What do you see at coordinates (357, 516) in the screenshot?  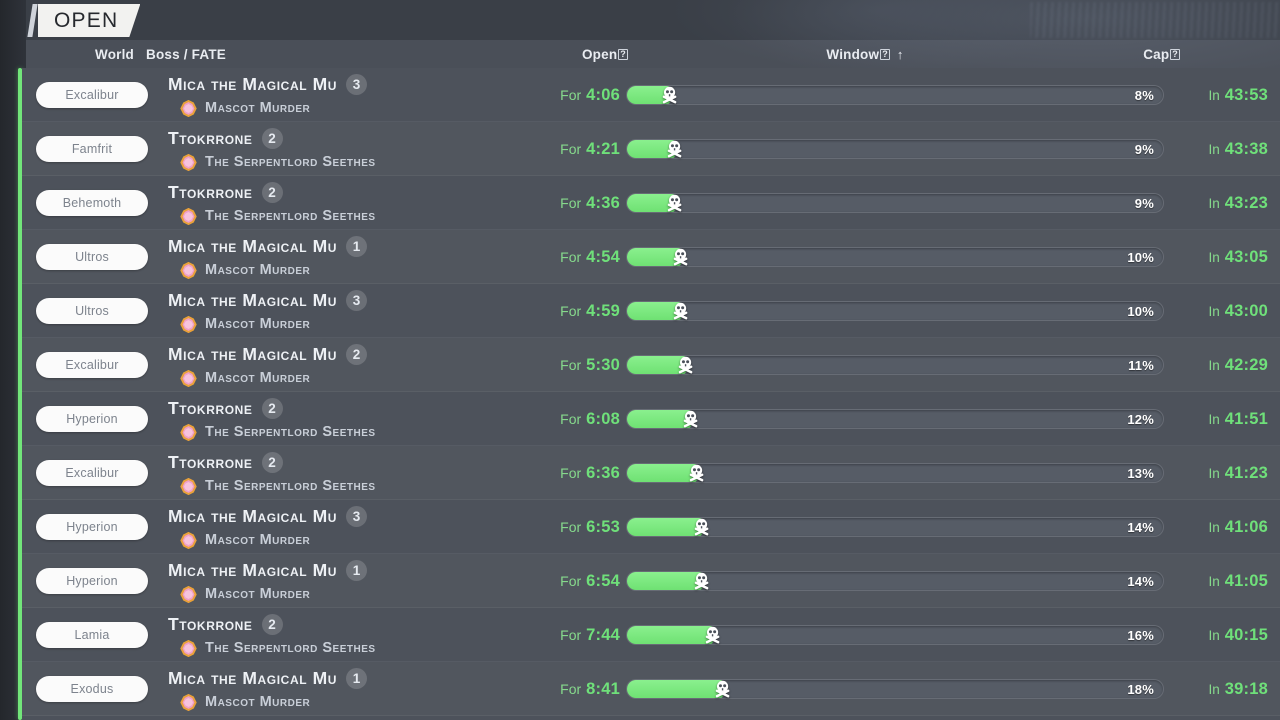 I see `rank-badge: 3` at bounding box center [357, 516].